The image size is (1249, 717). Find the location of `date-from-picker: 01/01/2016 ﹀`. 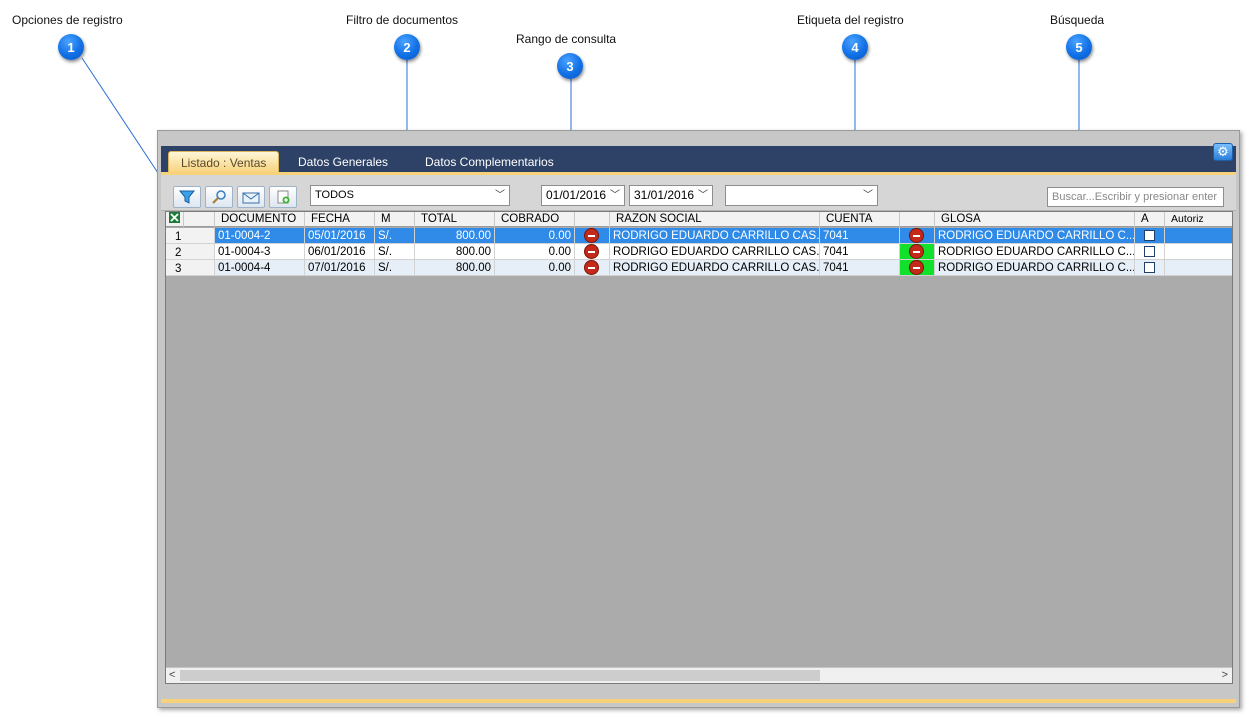

date-from-picker: 01/01/2016 ﹀ is located at coordinates (583, 195).